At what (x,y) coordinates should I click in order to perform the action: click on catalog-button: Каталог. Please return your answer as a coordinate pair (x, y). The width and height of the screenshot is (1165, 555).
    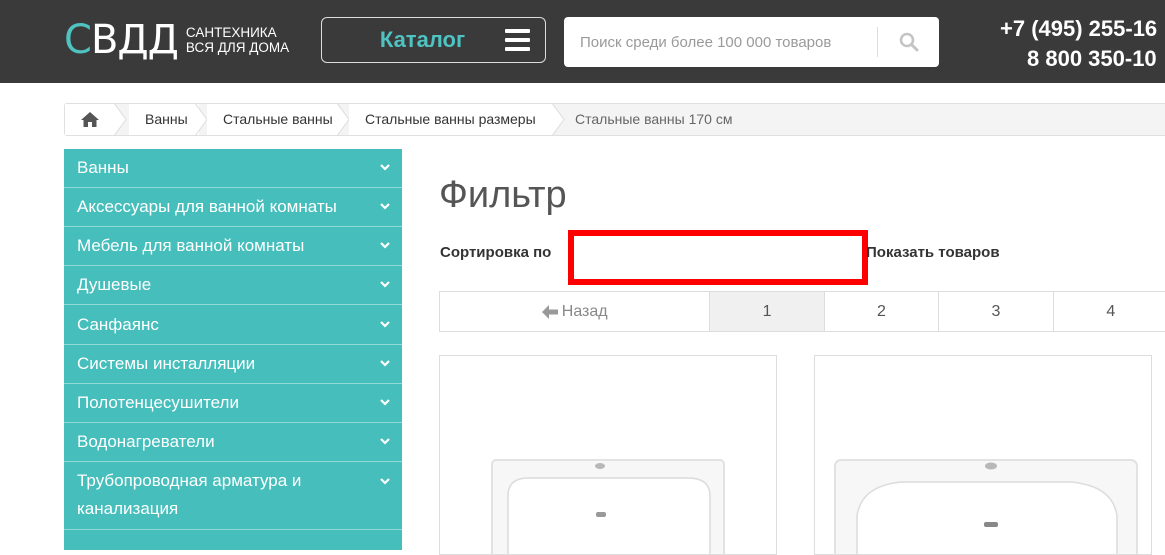
    Looking at the image, I should click on (433, 40).